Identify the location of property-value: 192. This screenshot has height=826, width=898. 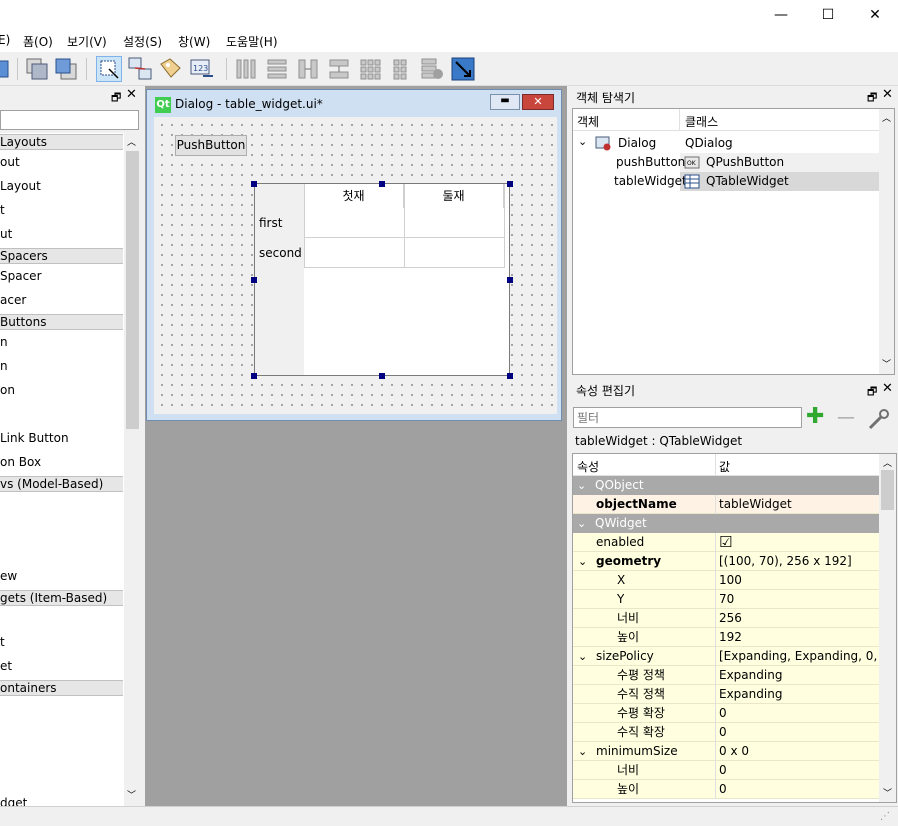
(799, 637).